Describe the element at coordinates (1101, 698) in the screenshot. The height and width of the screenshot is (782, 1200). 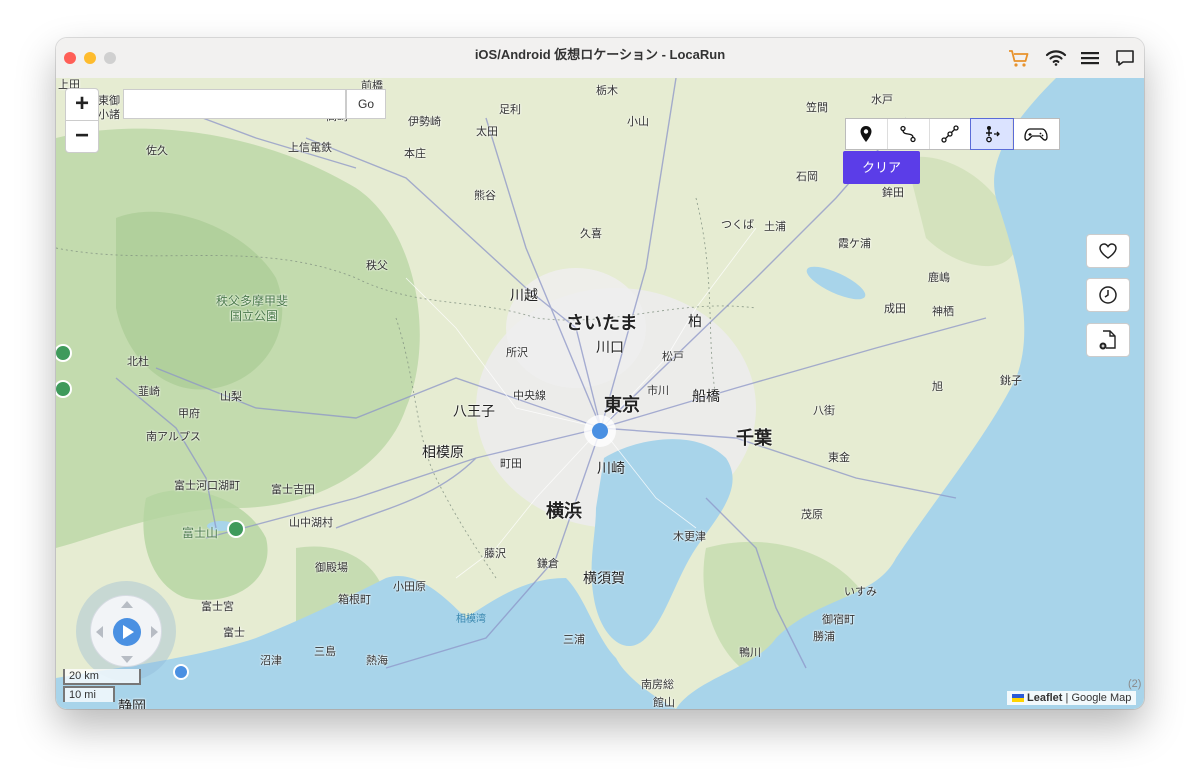
I see `google-map-link: Google Map` at that location.